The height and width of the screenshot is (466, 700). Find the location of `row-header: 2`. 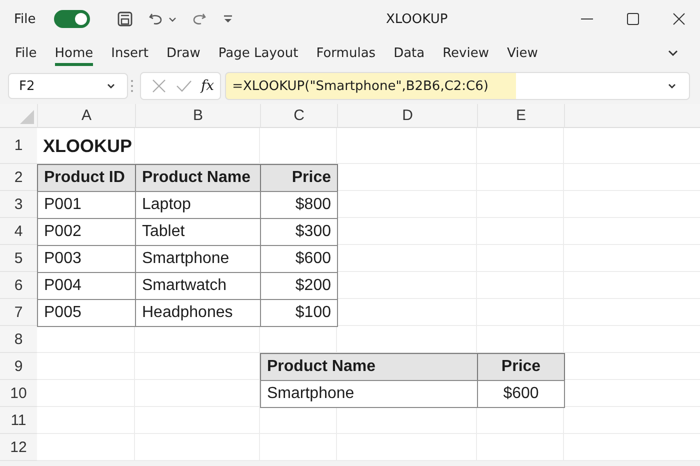

row-header: 2 is located at coordinates (18, 177).